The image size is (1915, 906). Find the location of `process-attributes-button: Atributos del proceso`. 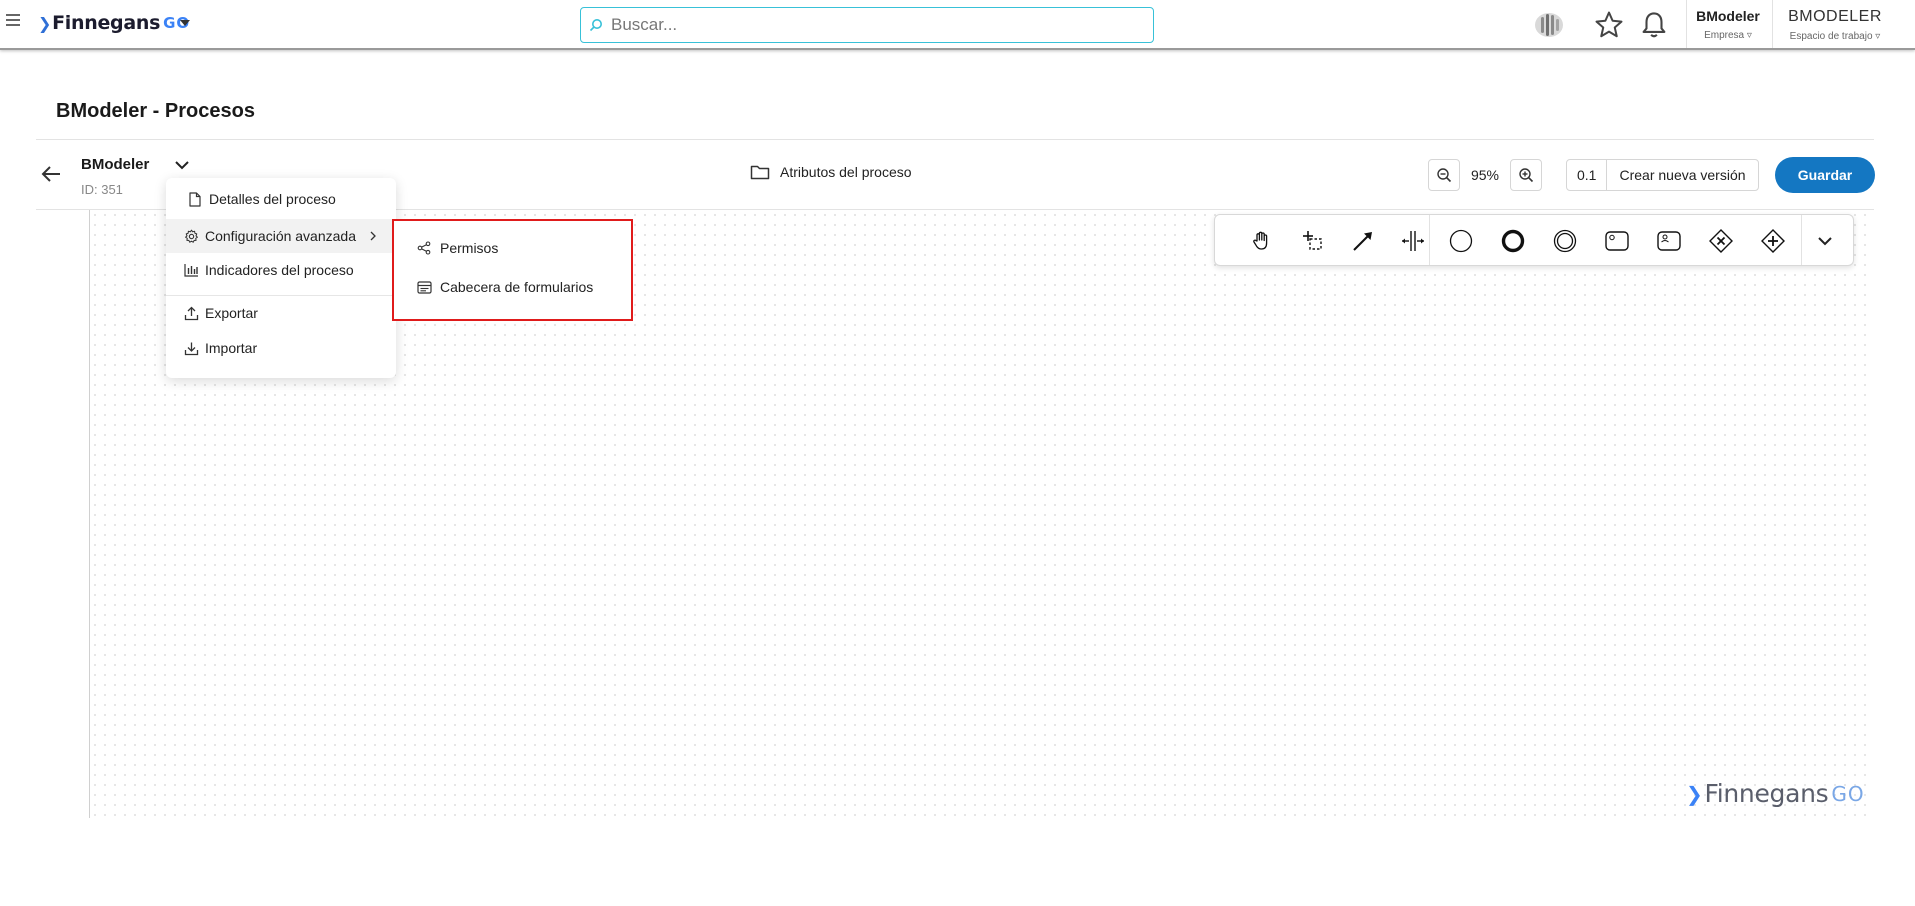

process-attributes-button: Atributos del proceso is located at coordinates (831, 172).